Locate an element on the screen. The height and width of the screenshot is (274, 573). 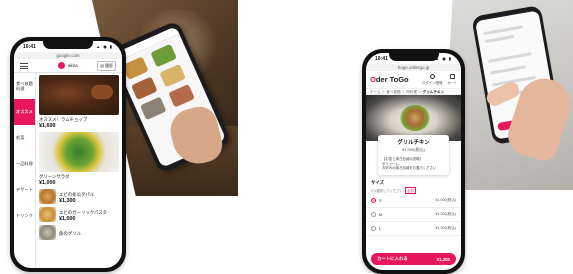
size-option-s: S ¥1,000(税込) is located at coordinates (413, 201).